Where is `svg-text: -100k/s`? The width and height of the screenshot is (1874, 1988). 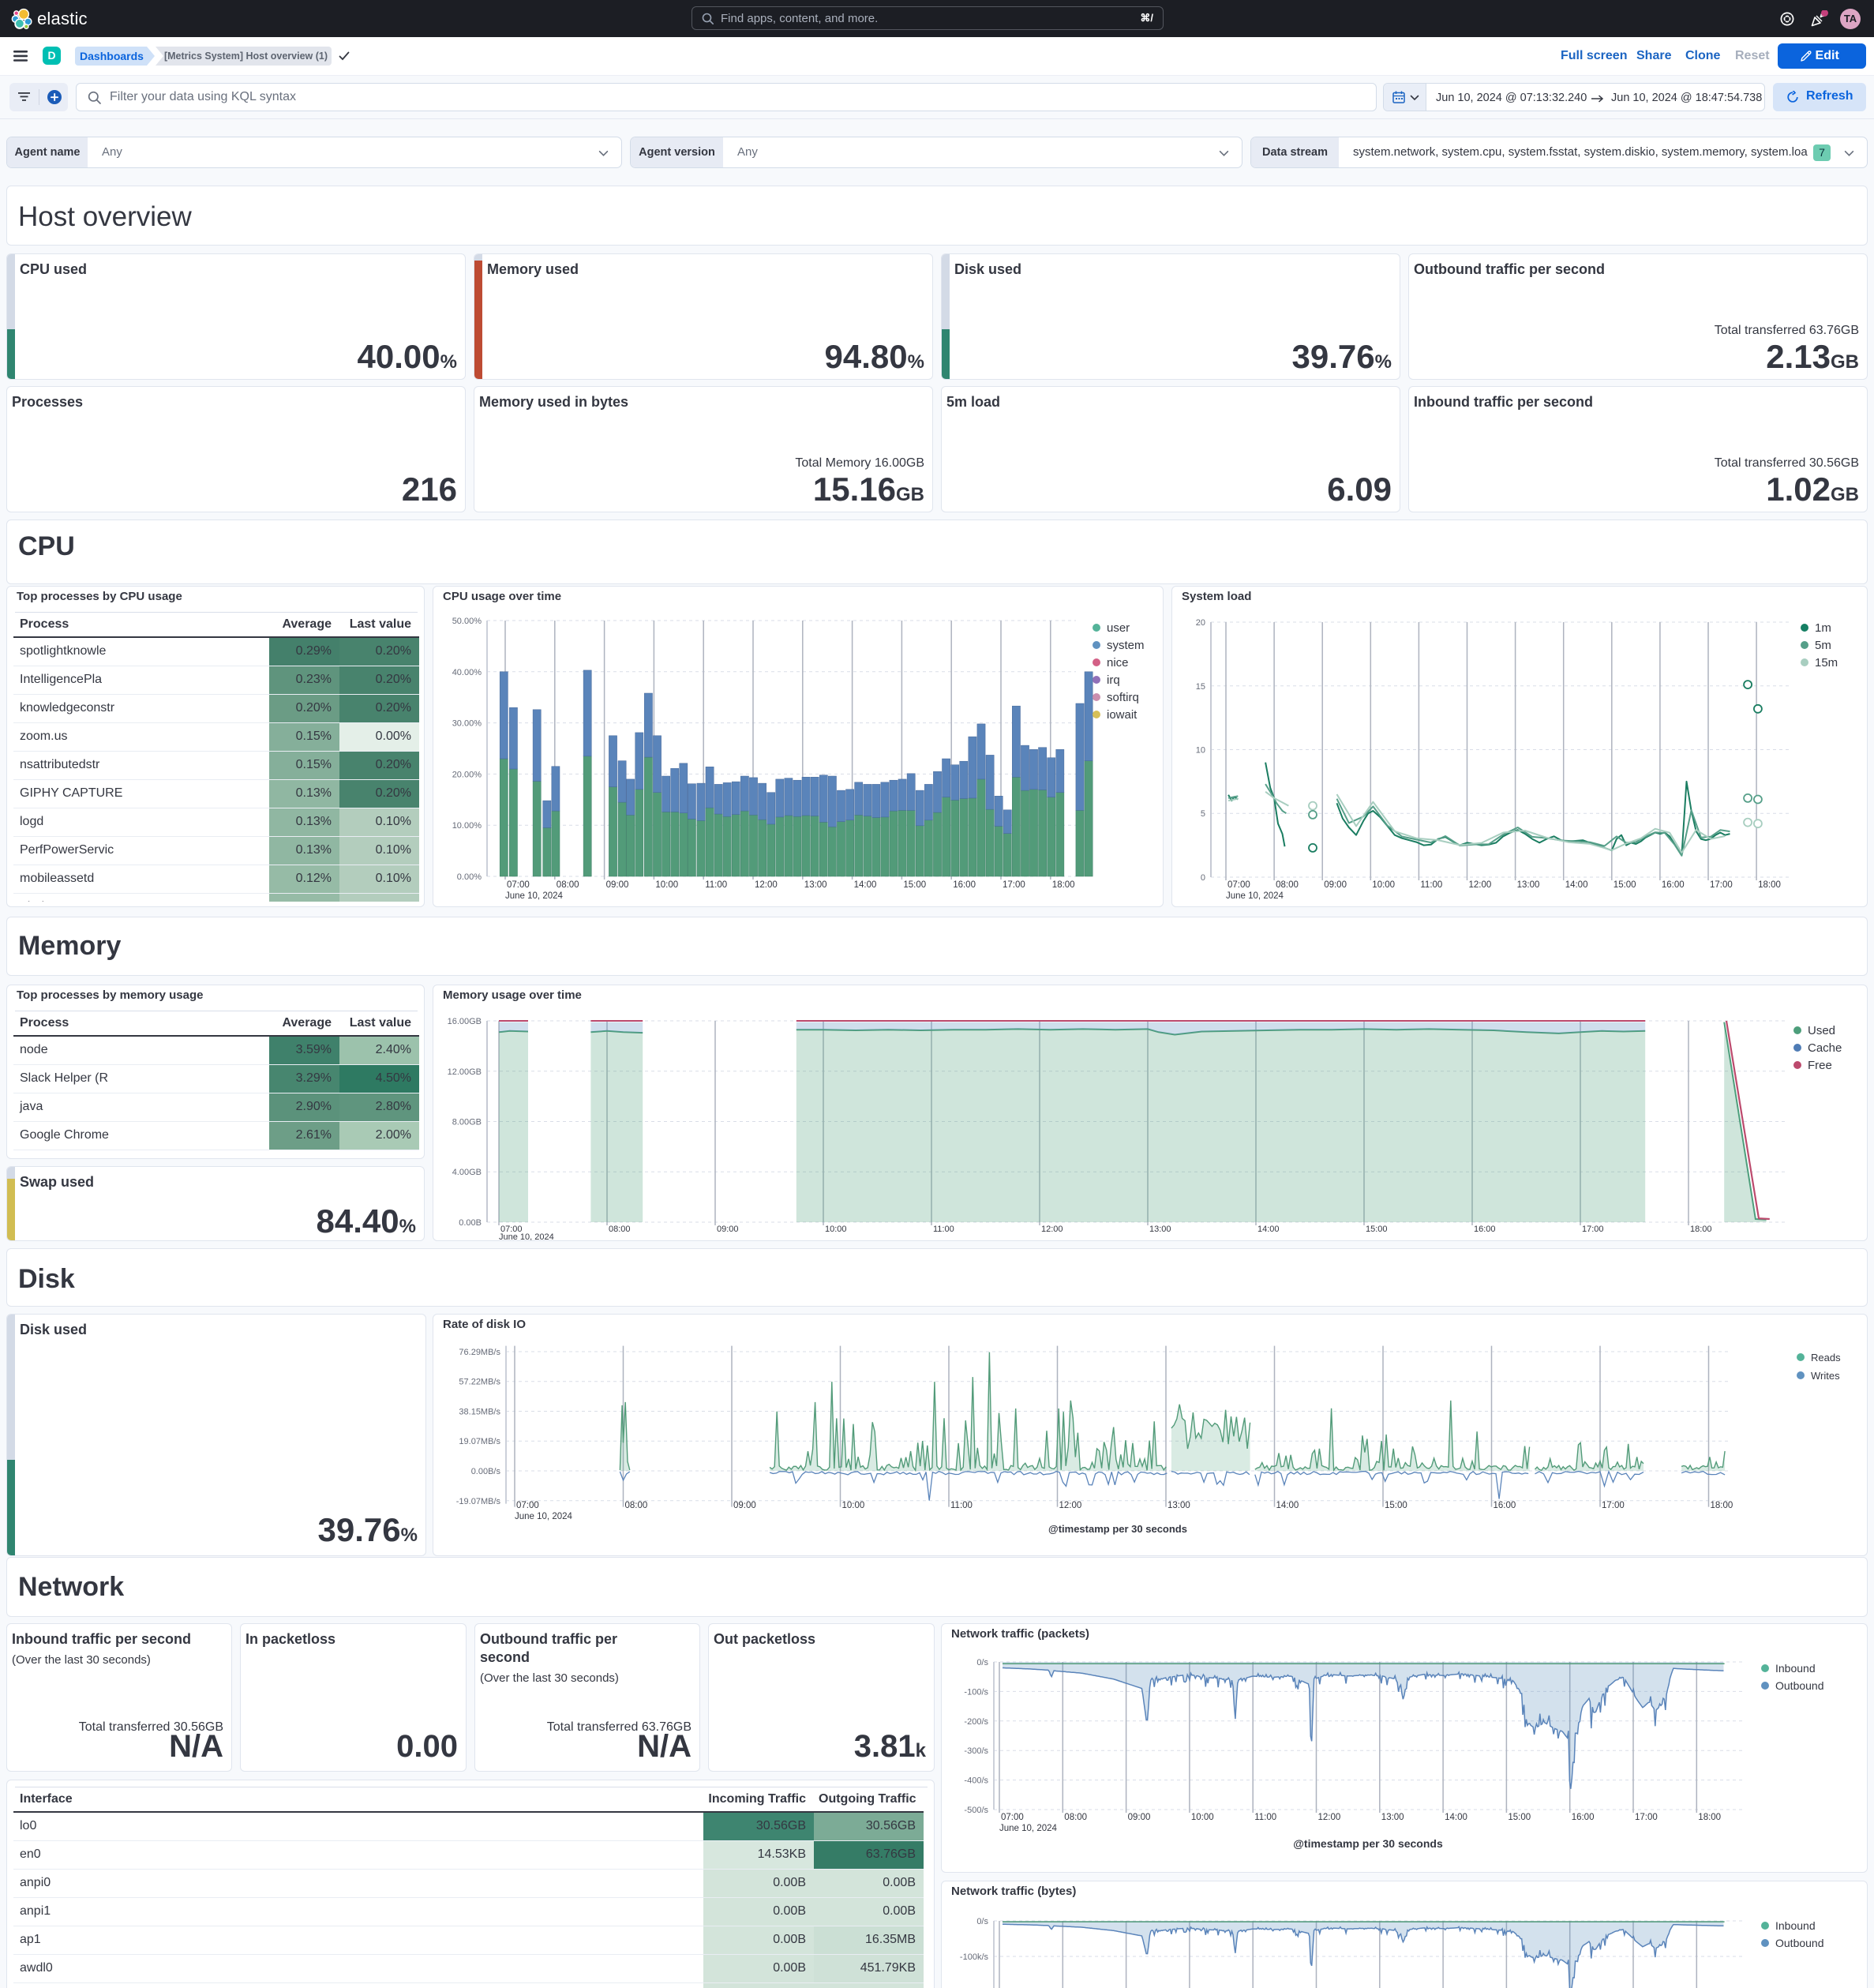
svg-text: -100k/s is located at coordinates (975, 1957).